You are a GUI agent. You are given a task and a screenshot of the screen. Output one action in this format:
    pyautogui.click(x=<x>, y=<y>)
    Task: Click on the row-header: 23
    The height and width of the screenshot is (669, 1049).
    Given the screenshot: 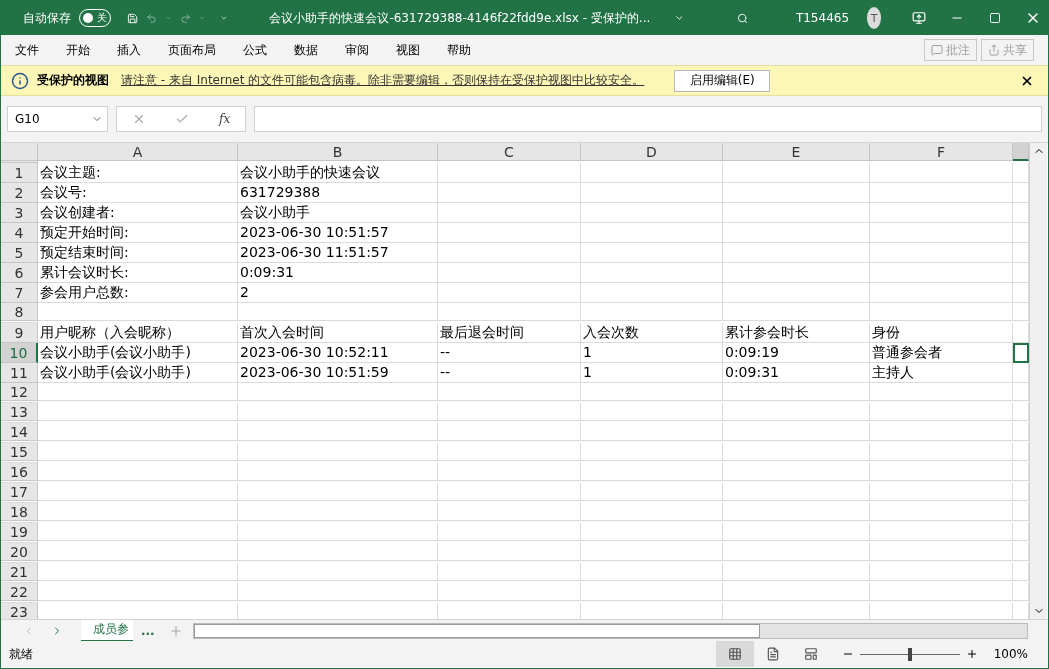 What is the action you would take?
    pyautogui.click(x=19, y=611)
    